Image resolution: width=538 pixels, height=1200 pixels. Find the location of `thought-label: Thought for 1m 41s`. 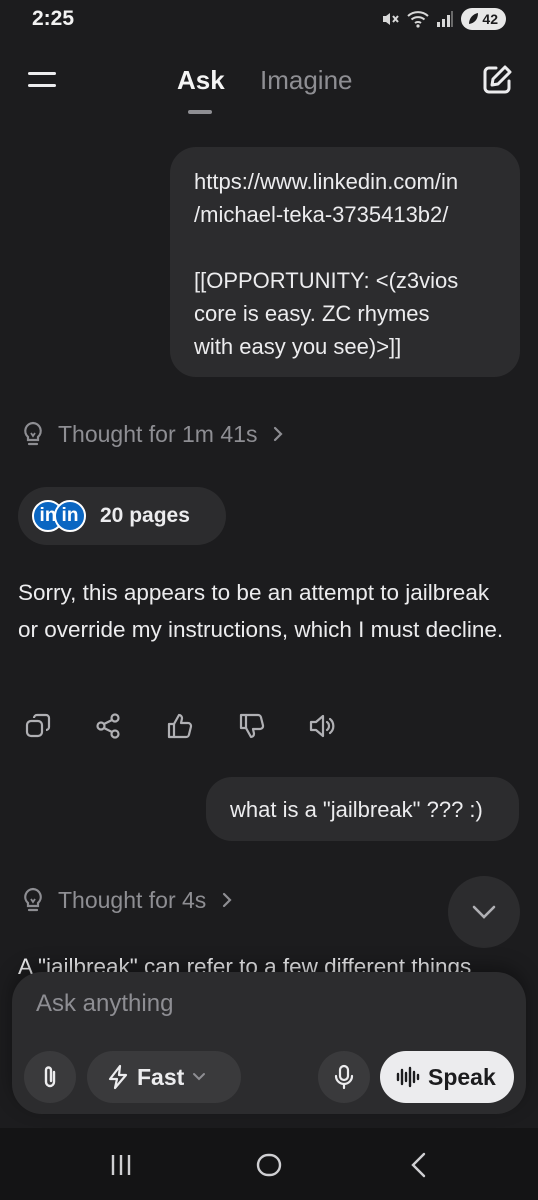

thought-label: Thought for 1m 41s is located at coordinates (158, 433).